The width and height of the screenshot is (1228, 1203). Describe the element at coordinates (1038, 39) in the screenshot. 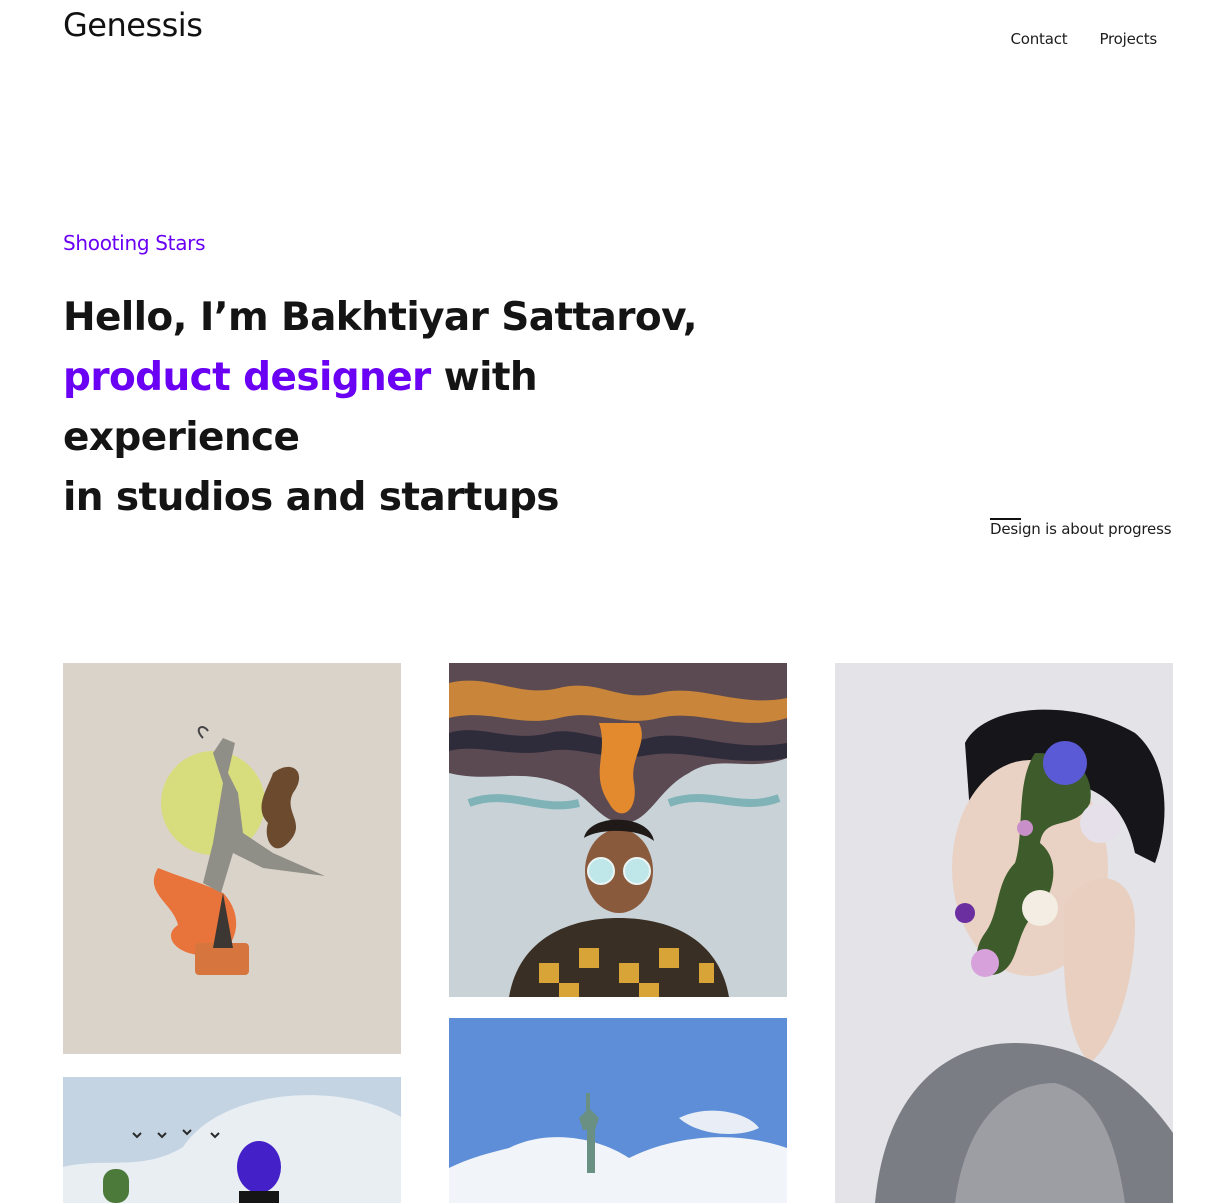

I see `nav-link-contact: Contact` at that location.